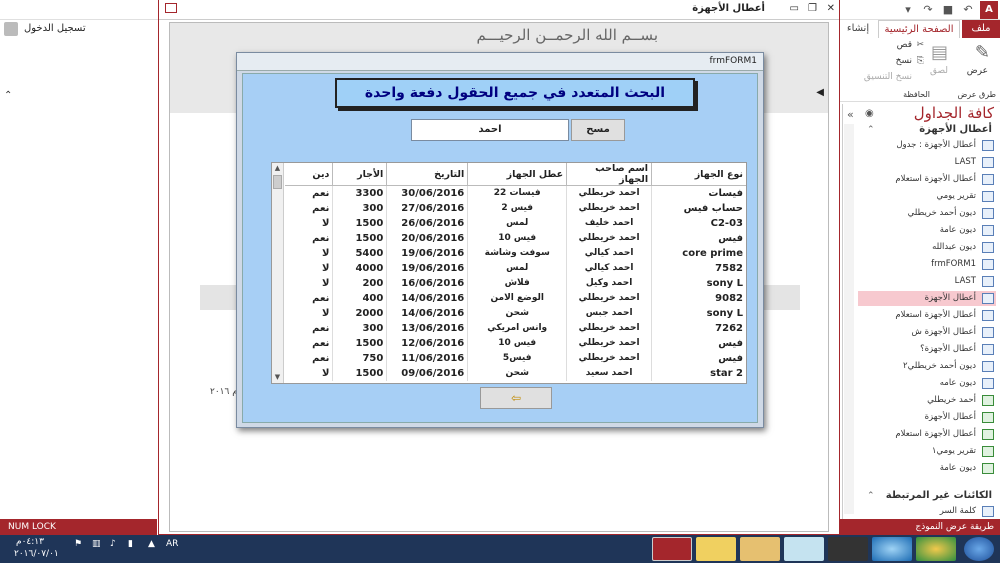  What do you see at coordinates (927, 264) in the screenshot?
I see `nav-item: frmFORM1` at bounding box center [927, 264].